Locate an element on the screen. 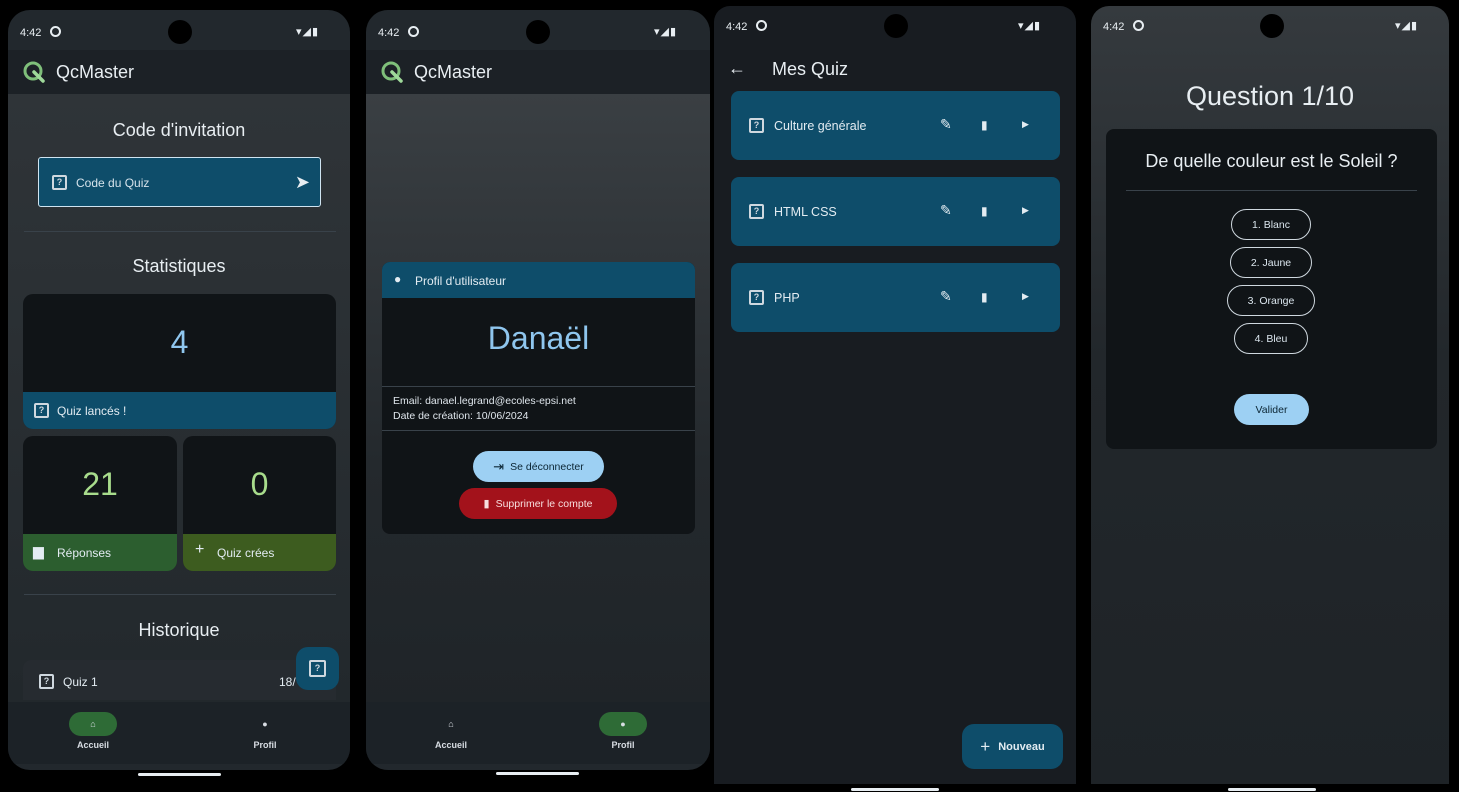  profile-divider is located at coordinates (538, 386).